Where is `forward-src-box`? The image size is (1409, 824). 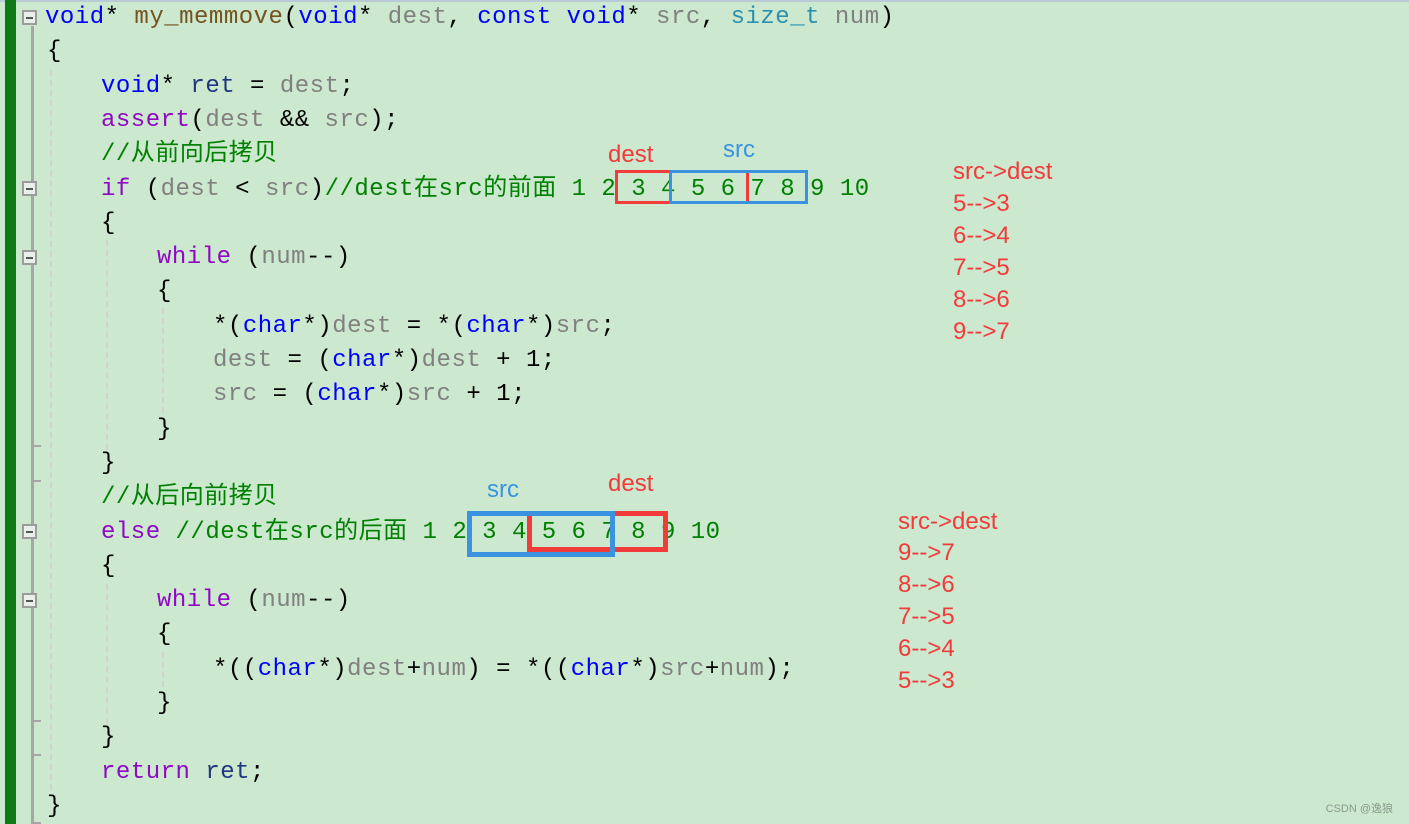 forward-src-box is located at coordinates (738, 187).